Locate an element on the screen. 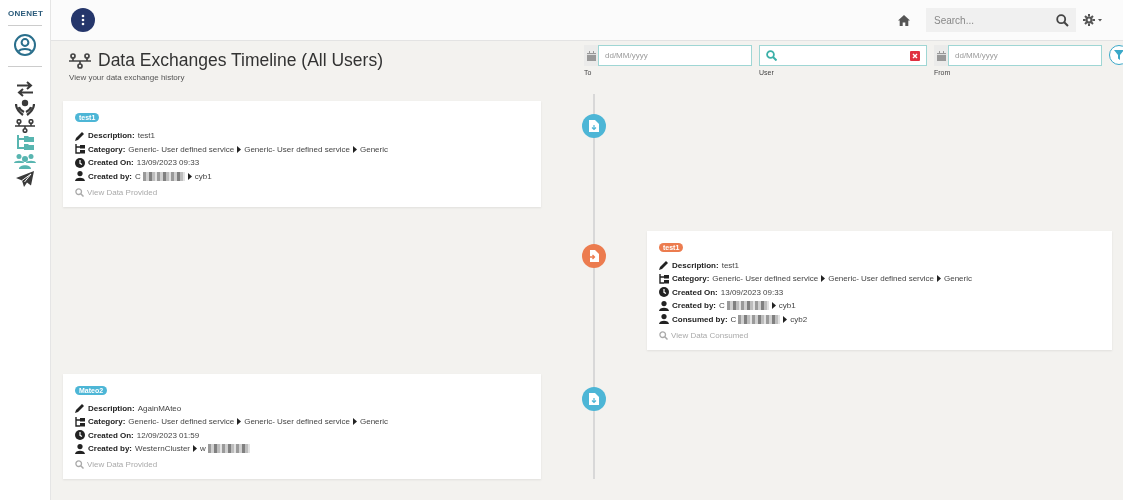  filter-button is located at coordinates (1116, 55).